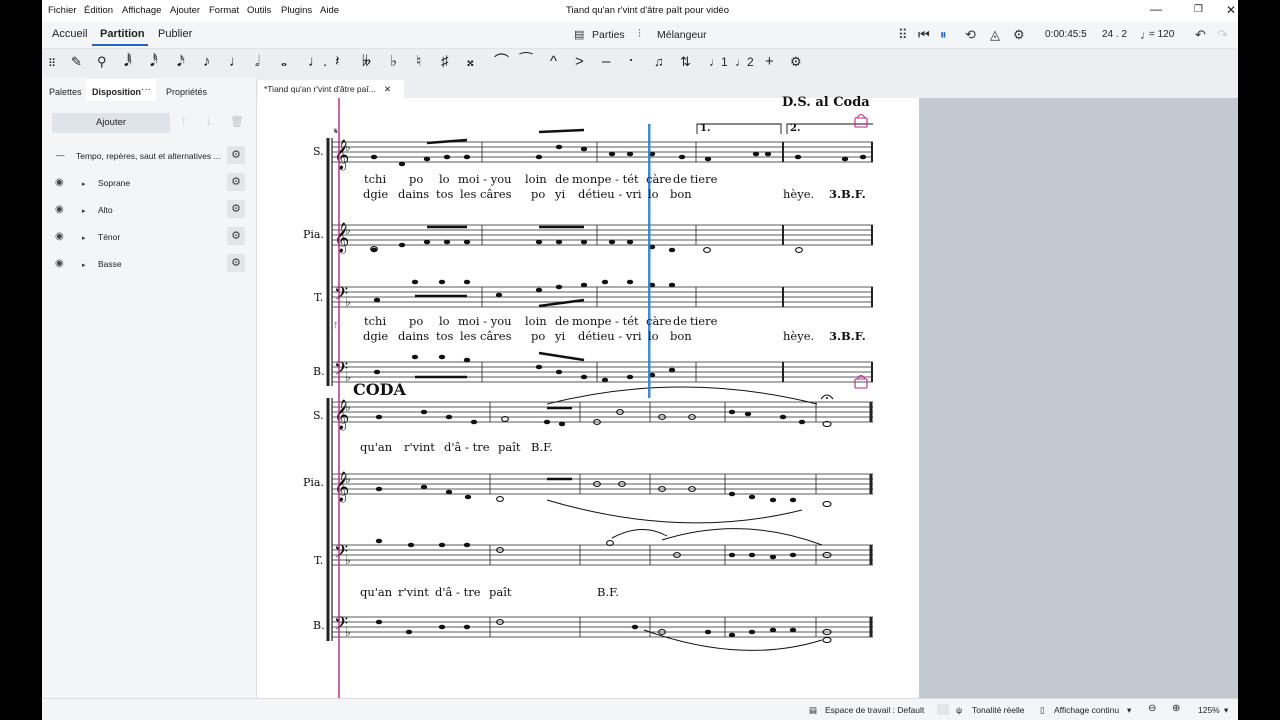 The height and width of the screenshot is (720, 1280). I want to click on volta-brackets, so click(784, 128).